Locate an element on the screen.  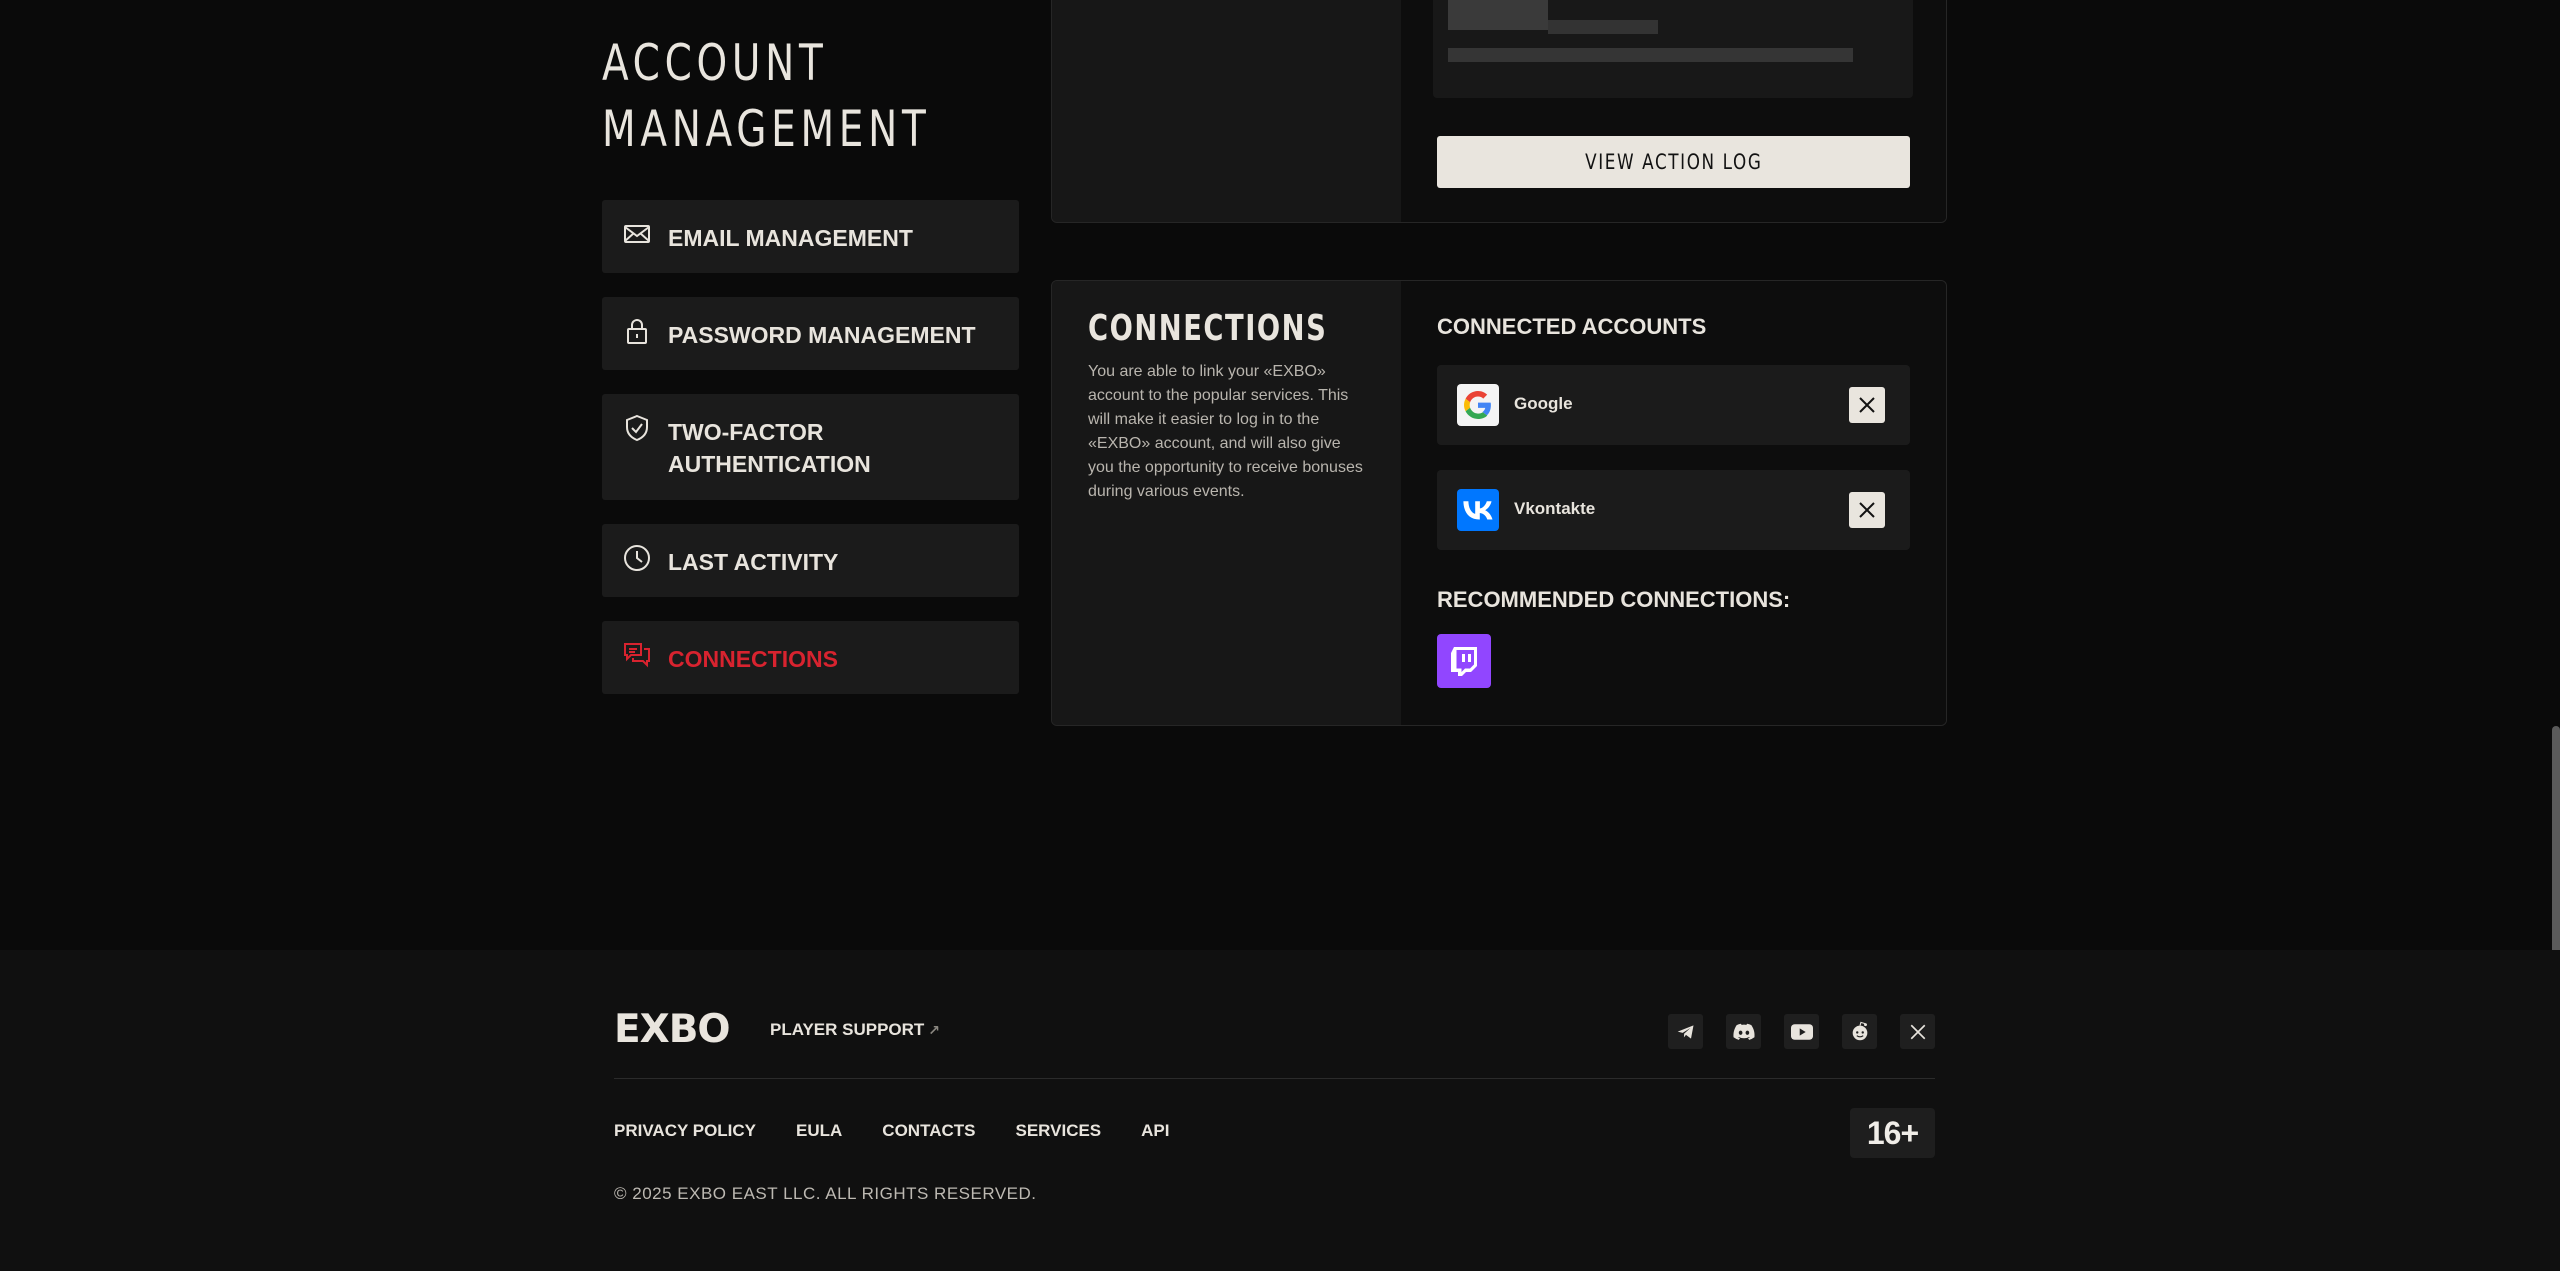
x-icon is located at coordinates (1917, 1031).